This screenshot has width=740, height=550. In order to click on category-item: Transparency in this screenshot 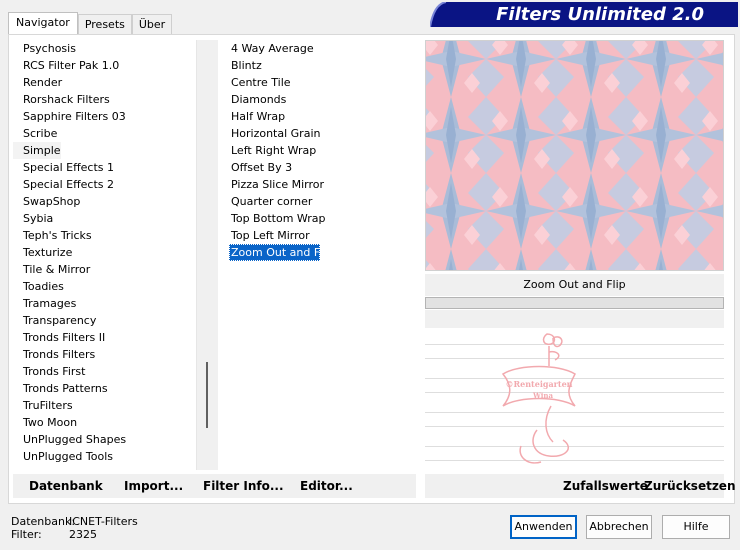, I will do `click(104, 320)`.